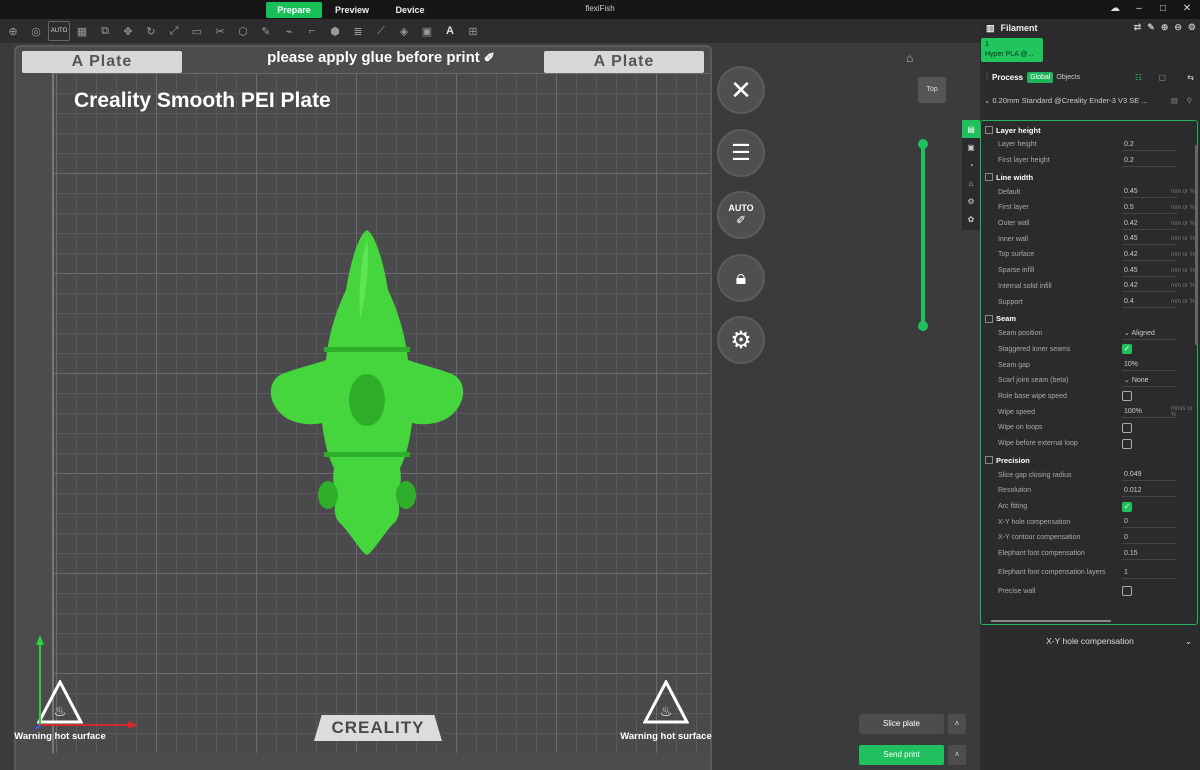 The width and height of the screenshot is (1200, 770). What do you see at coordinates (1127, 427) in the screenshot?
I see `wipe-loops-checkbox` at bounding box center [1127, 427].